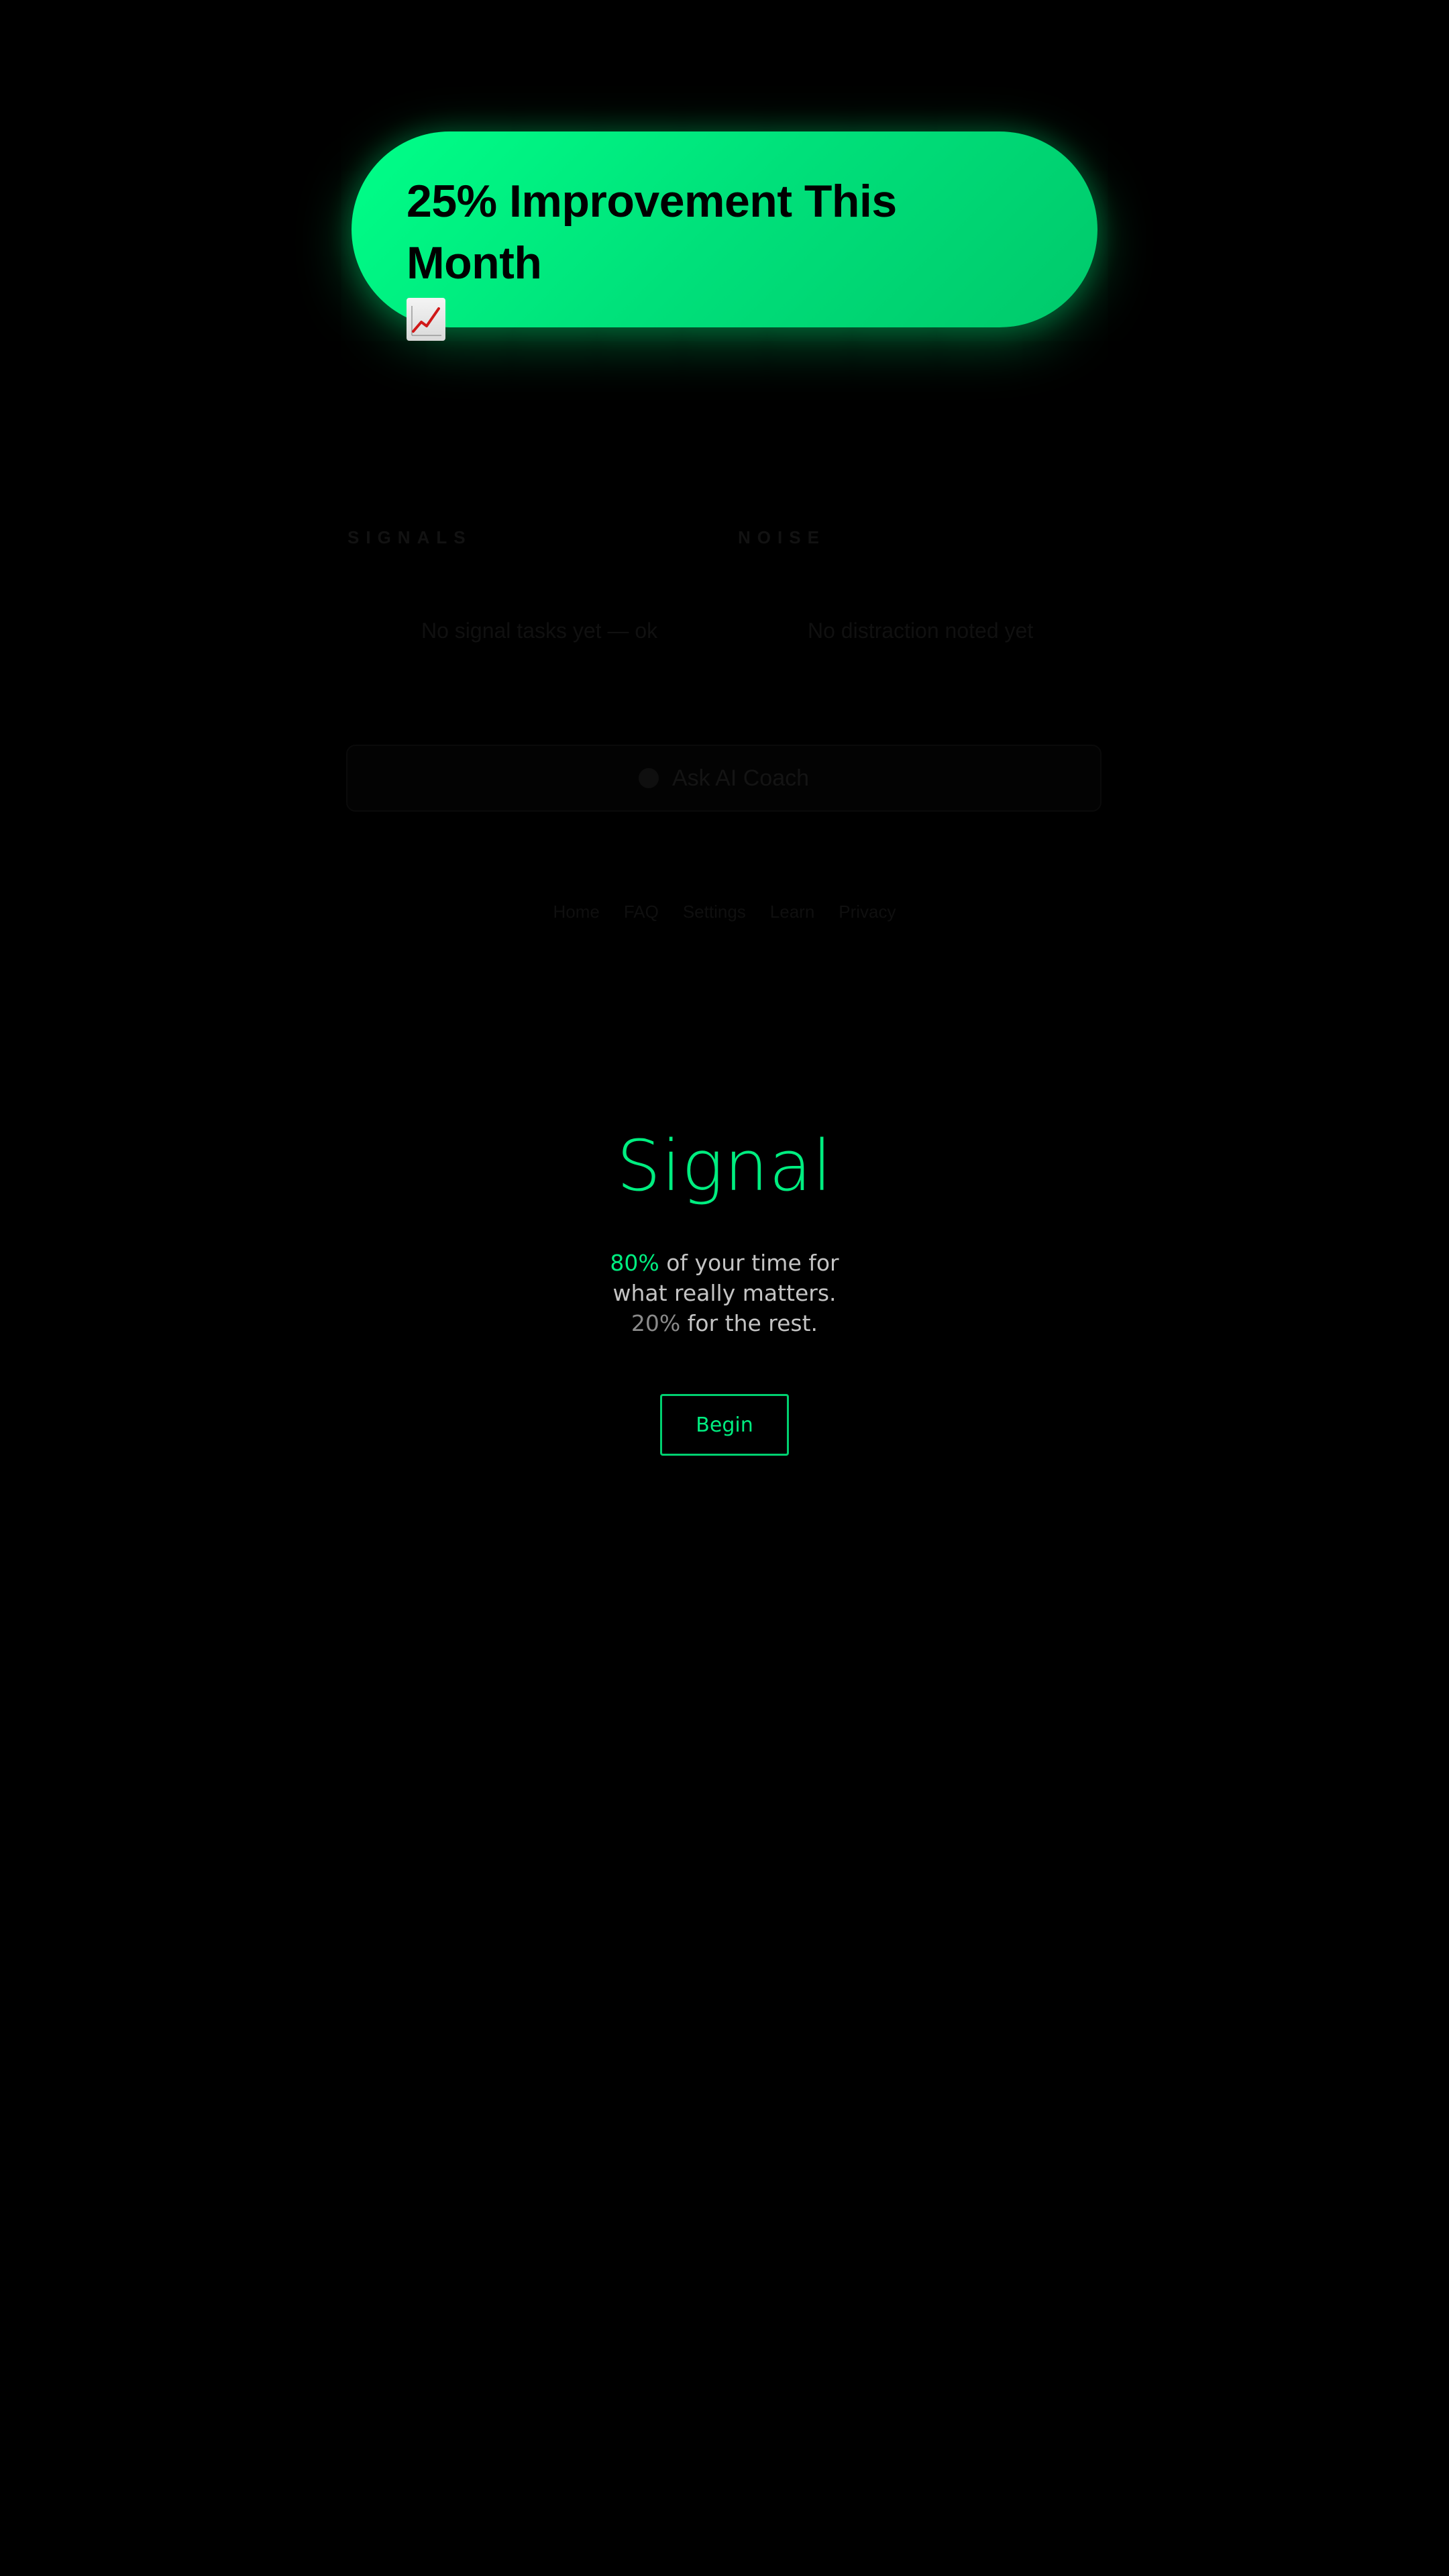 Image resolution: width=1449 pixels, height=2576 pixels. Describe the element at coordinates (409, 537) in the screenshot. I see `signals-column-label: SIGNALS` at that location.